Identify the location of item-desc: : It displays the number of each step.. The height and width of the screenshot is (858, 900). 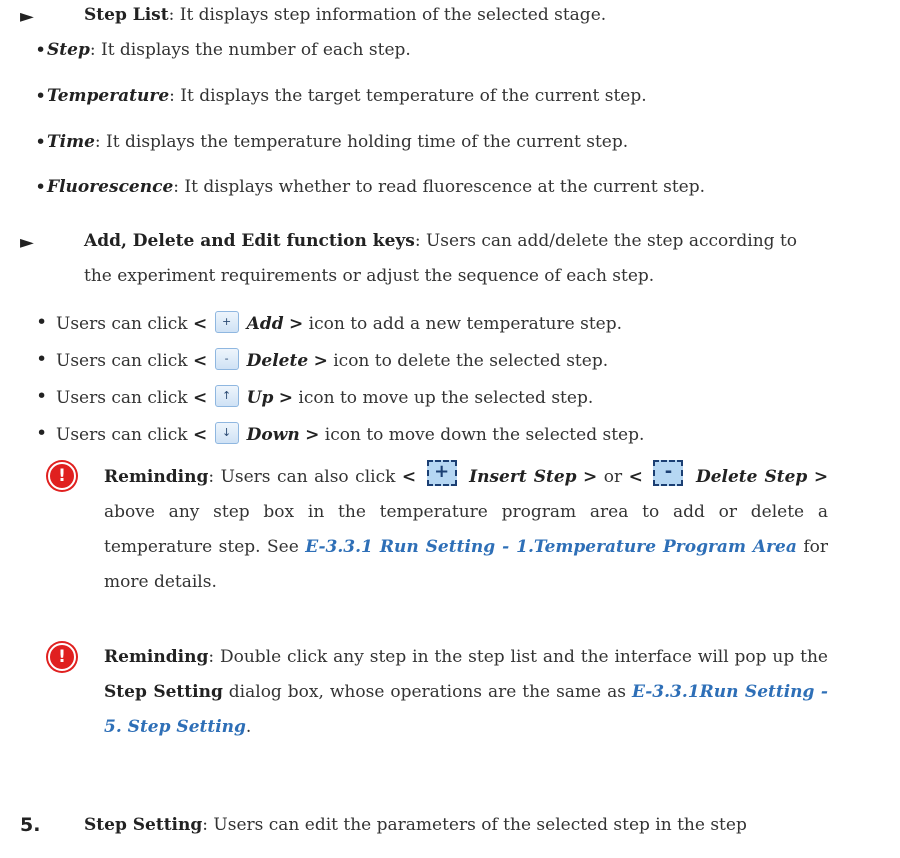
(250, 50).